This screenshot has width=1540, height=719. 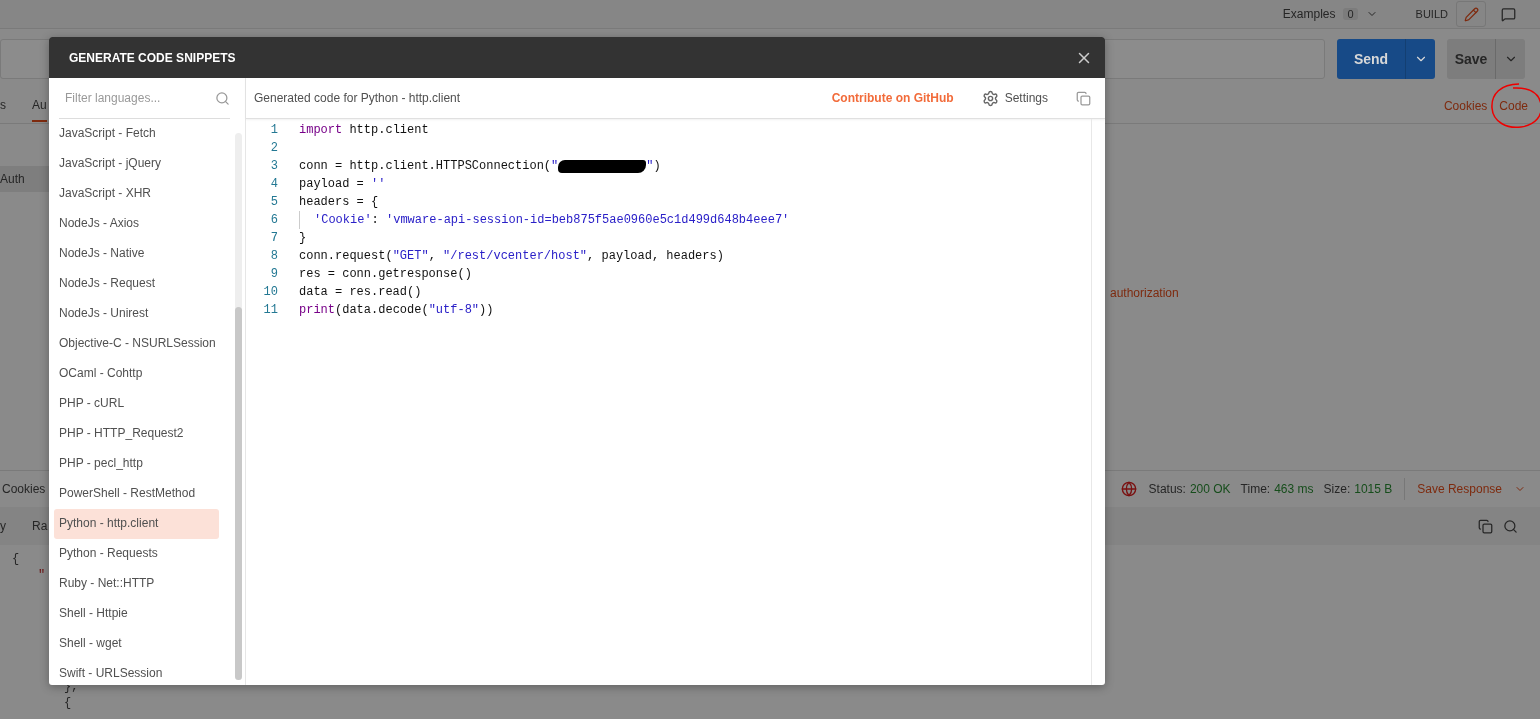 What do you see at coordinates (136, 314) in the screenshot?
I see `language-item: NodeJs - Unirest` at bounding box center [136, 314].